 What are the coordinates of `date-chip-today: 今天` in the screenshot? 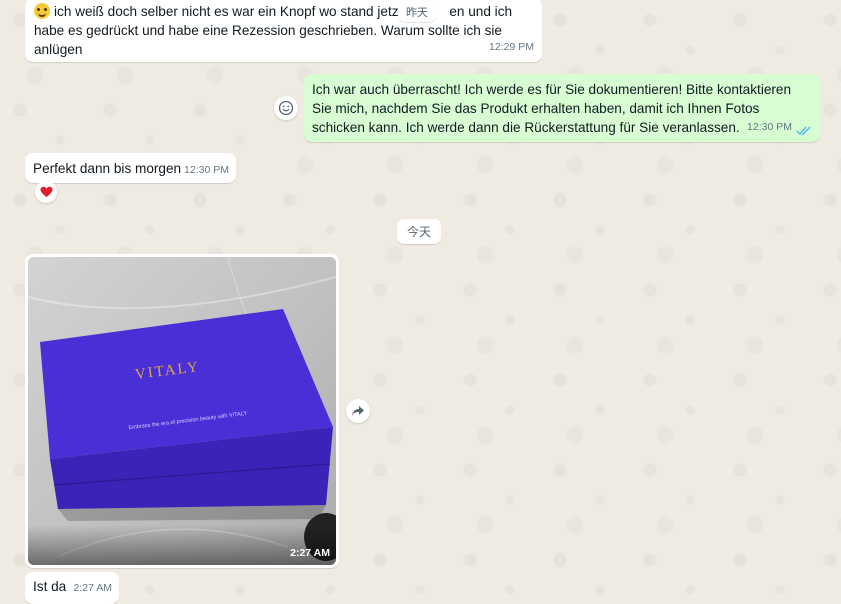 It's located at (419, 231).